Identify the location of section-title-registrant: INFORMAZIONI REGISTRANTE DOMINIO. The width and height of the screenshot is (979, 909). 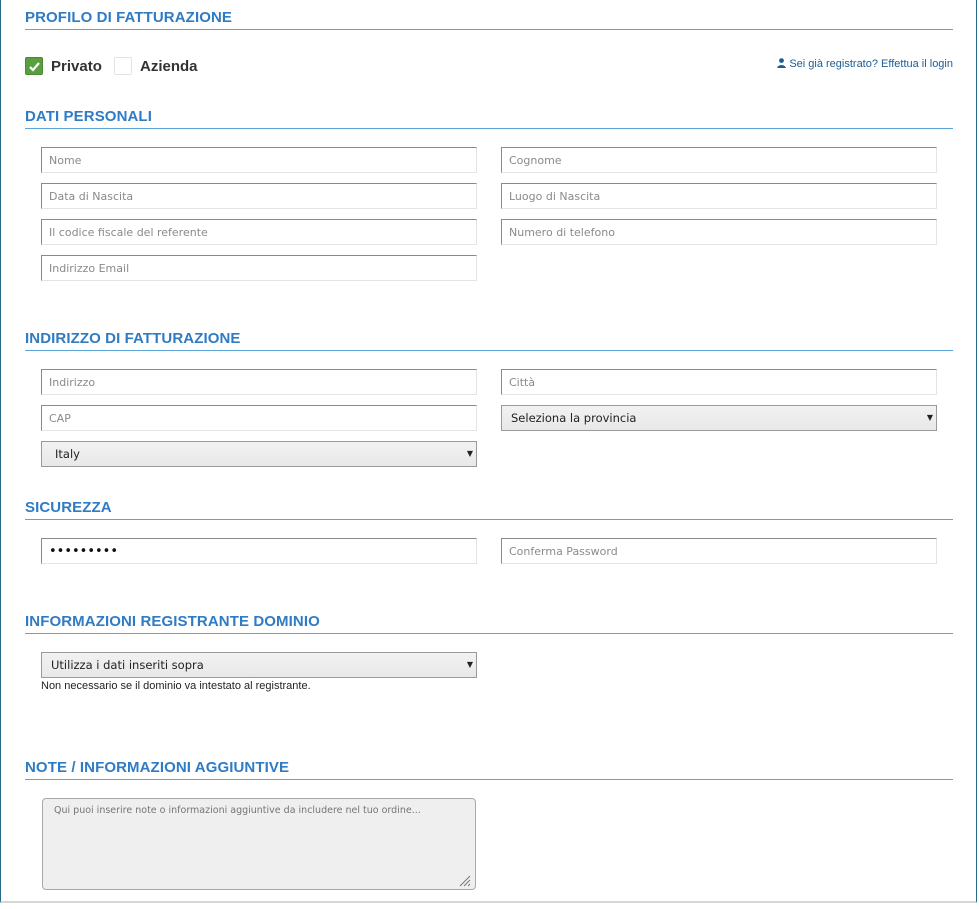
(489, 623).